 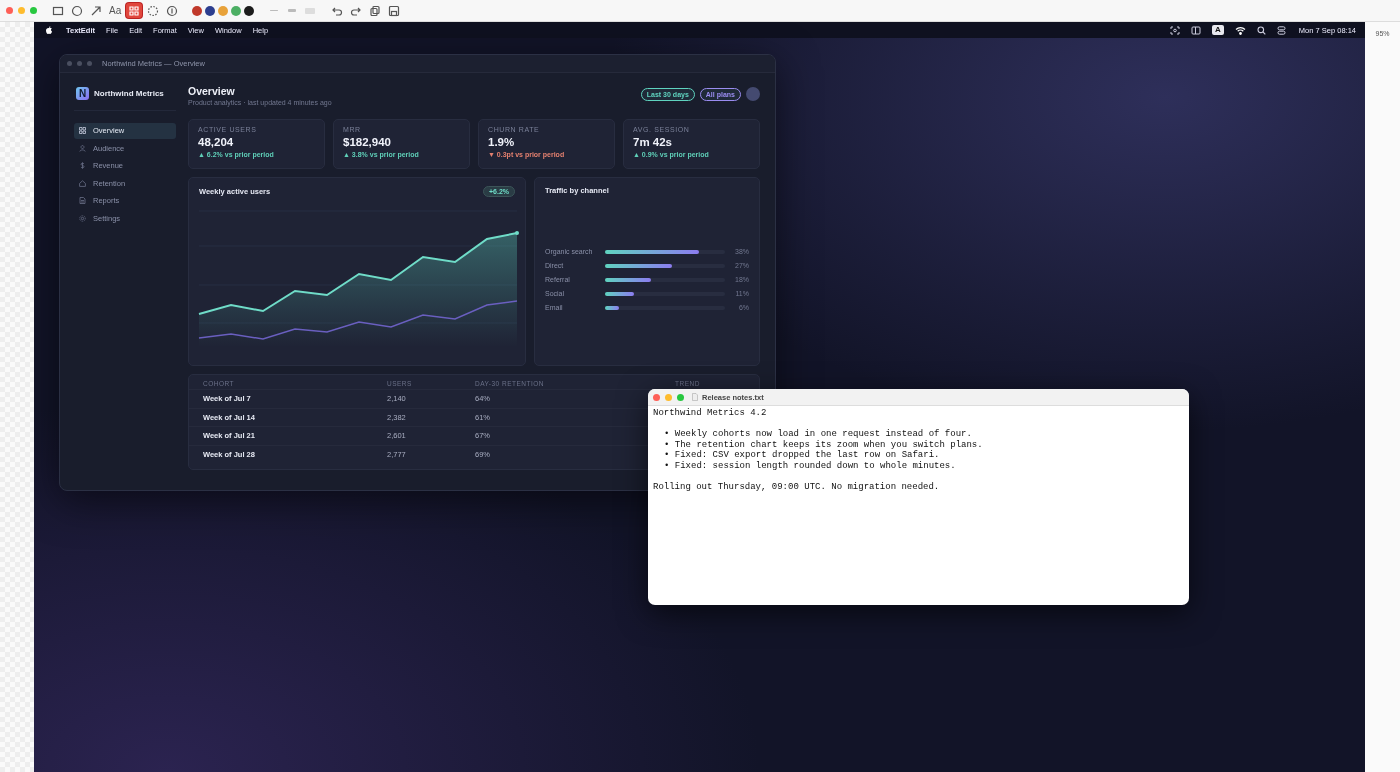 I want to click on bullet-line: • Fixed: session length rounded down to whole minutes., so click(x=810, y=465).